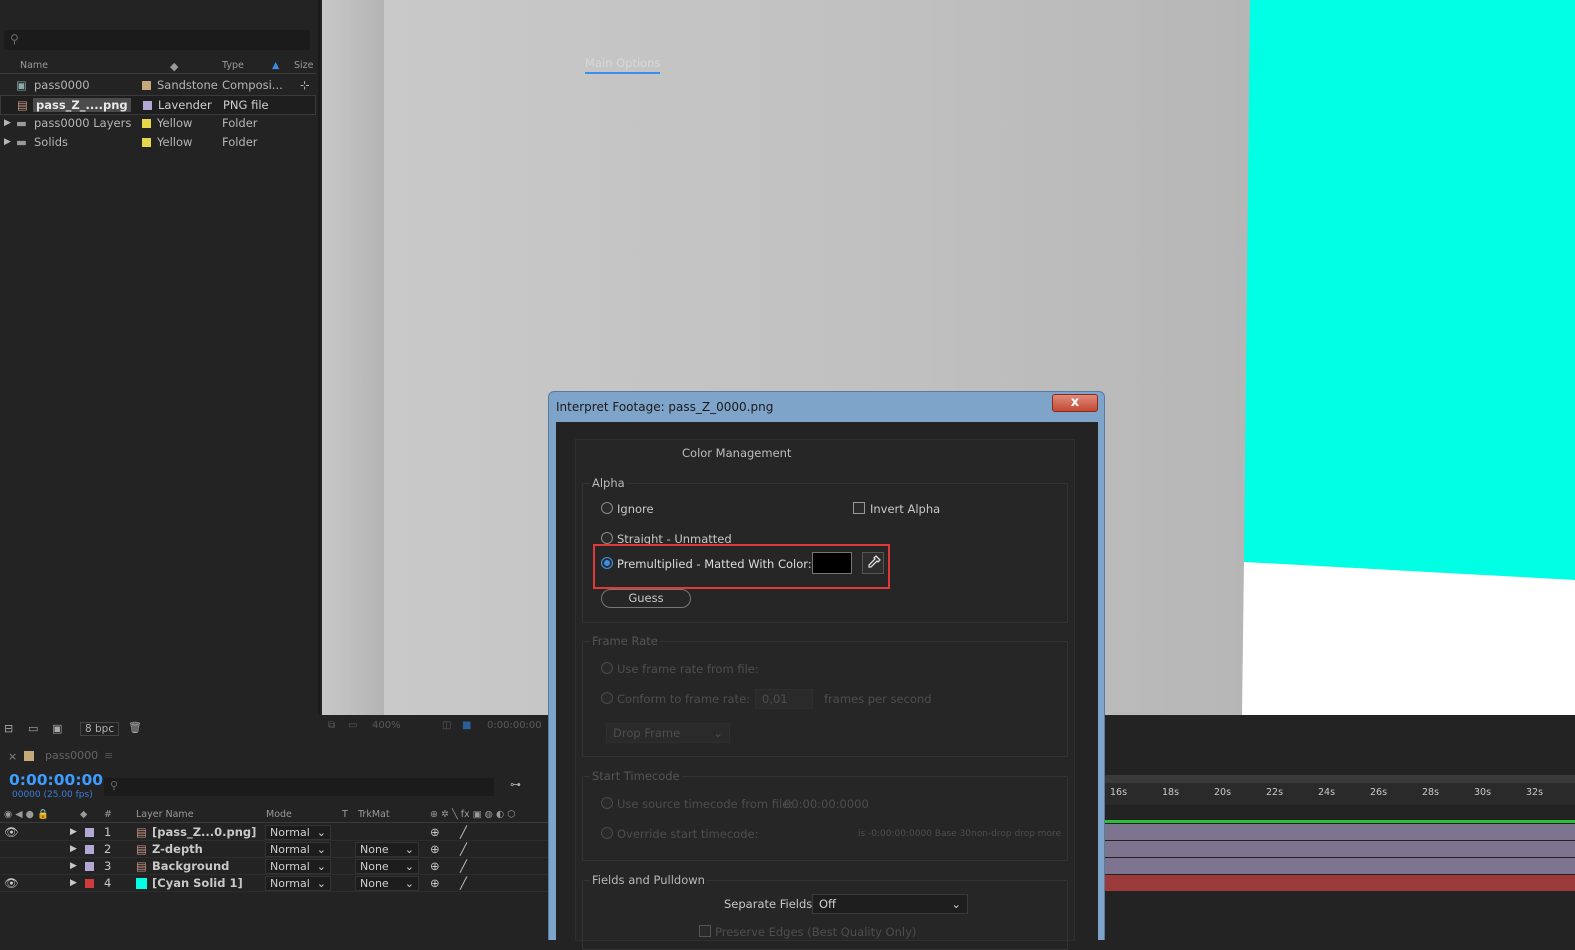  What do you see at coordinates (1275, 792) in the screenshot?
I see `ruler-tick: 22s` at bounding box center [1275, 792].